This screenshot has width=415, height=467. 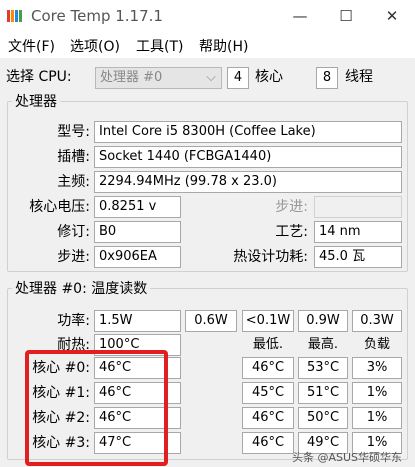 What do you see at coordinates (376, 344) in the screenshot?
I see `header-load: 负载` at bounding box center [376, 344].